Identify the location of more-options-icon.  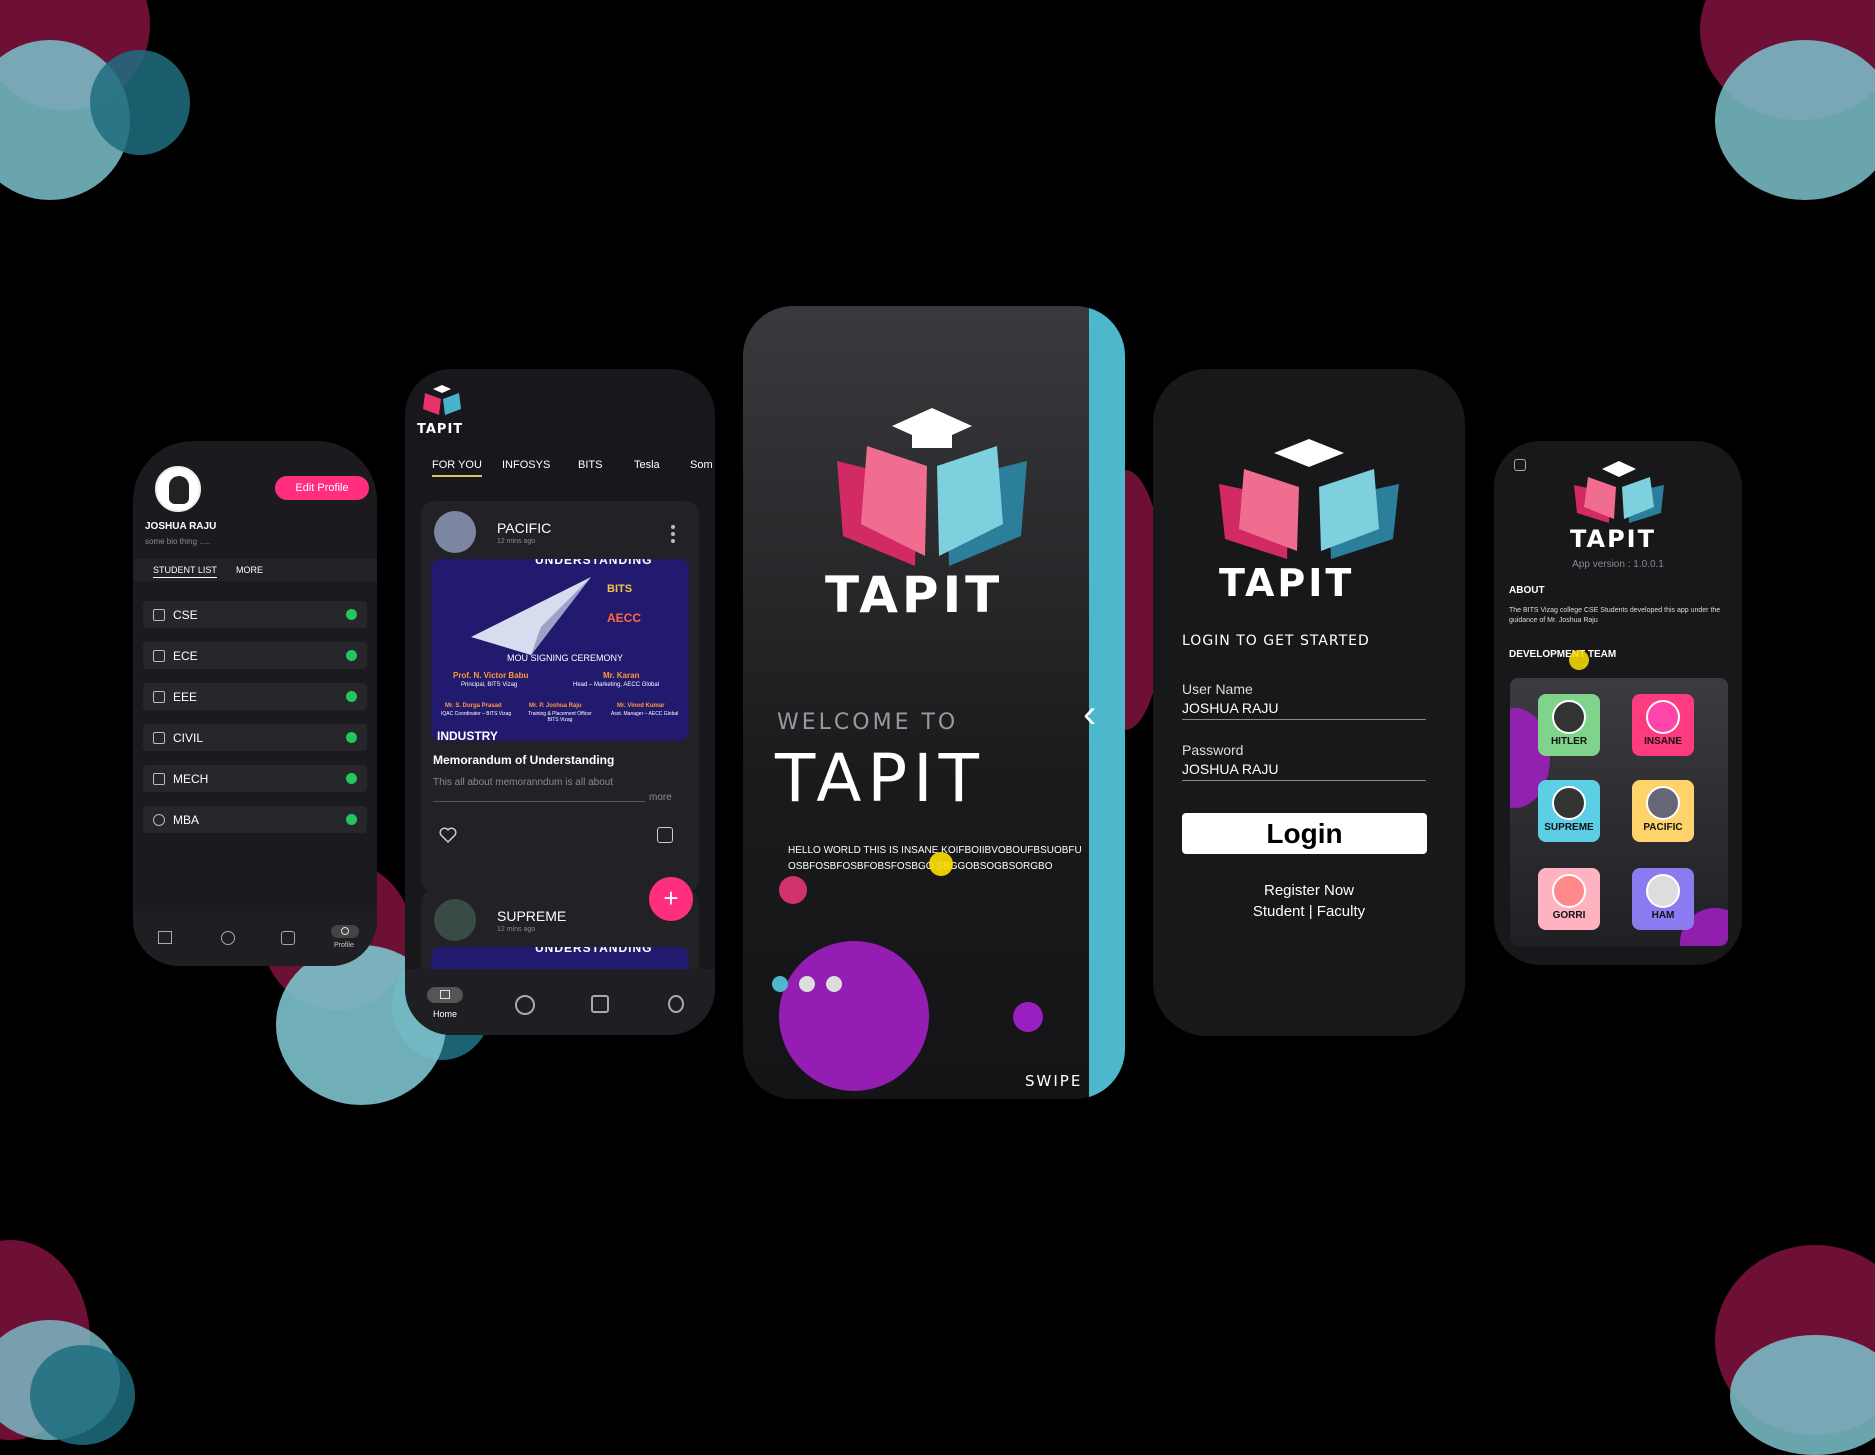
(673, 534).